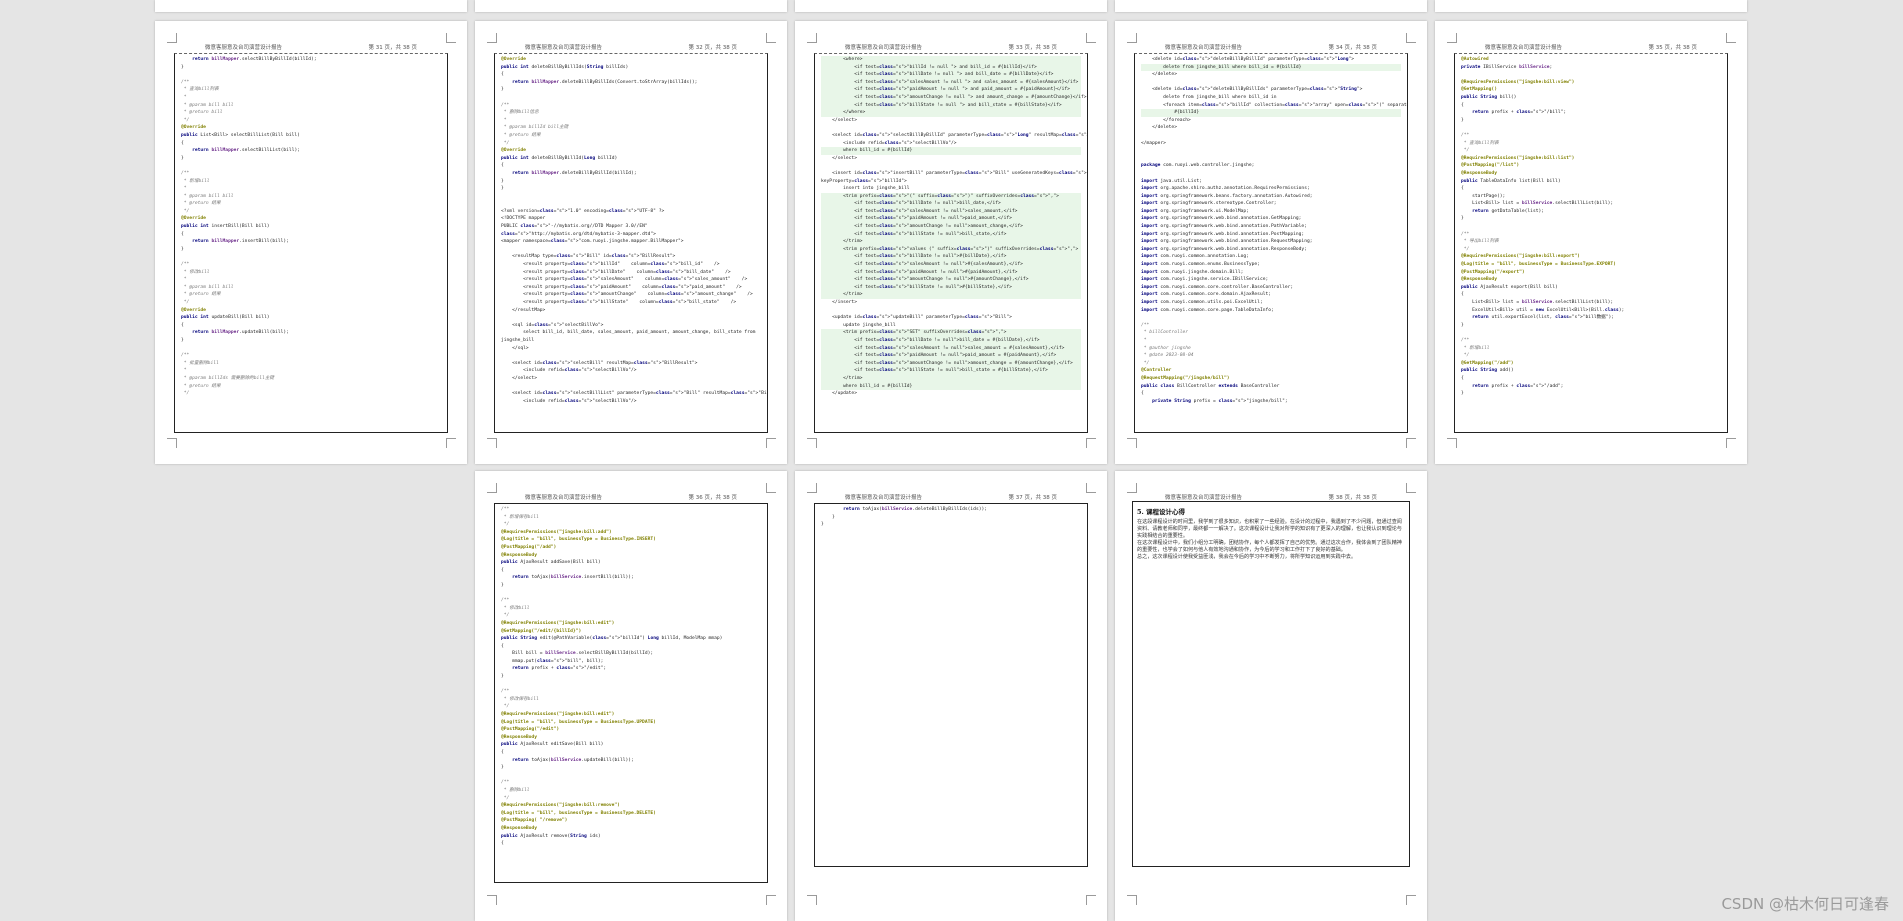 The height and width of the screenshot is (921, 1903). What do you see at coordinates (865, 189) in the screenshot?
I see `code-line: insert into jingshe_bill` at bounding box center [865, 189].